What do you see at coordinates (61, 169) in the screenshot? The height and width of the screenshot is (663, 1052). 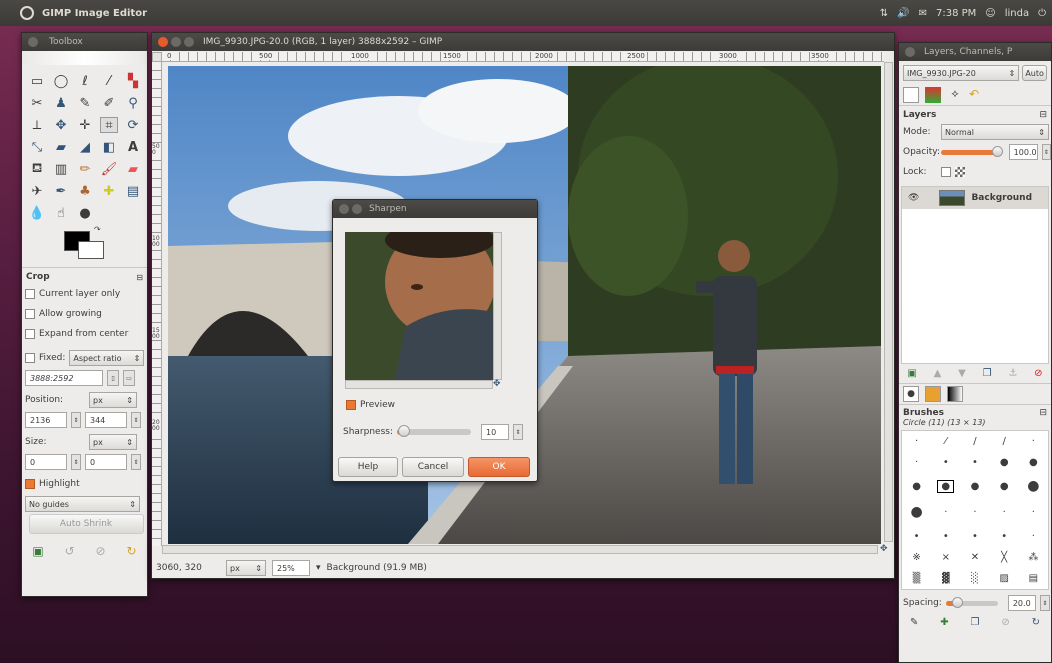 I see `blend-icon: ▥` at bounding box center [61, 169].